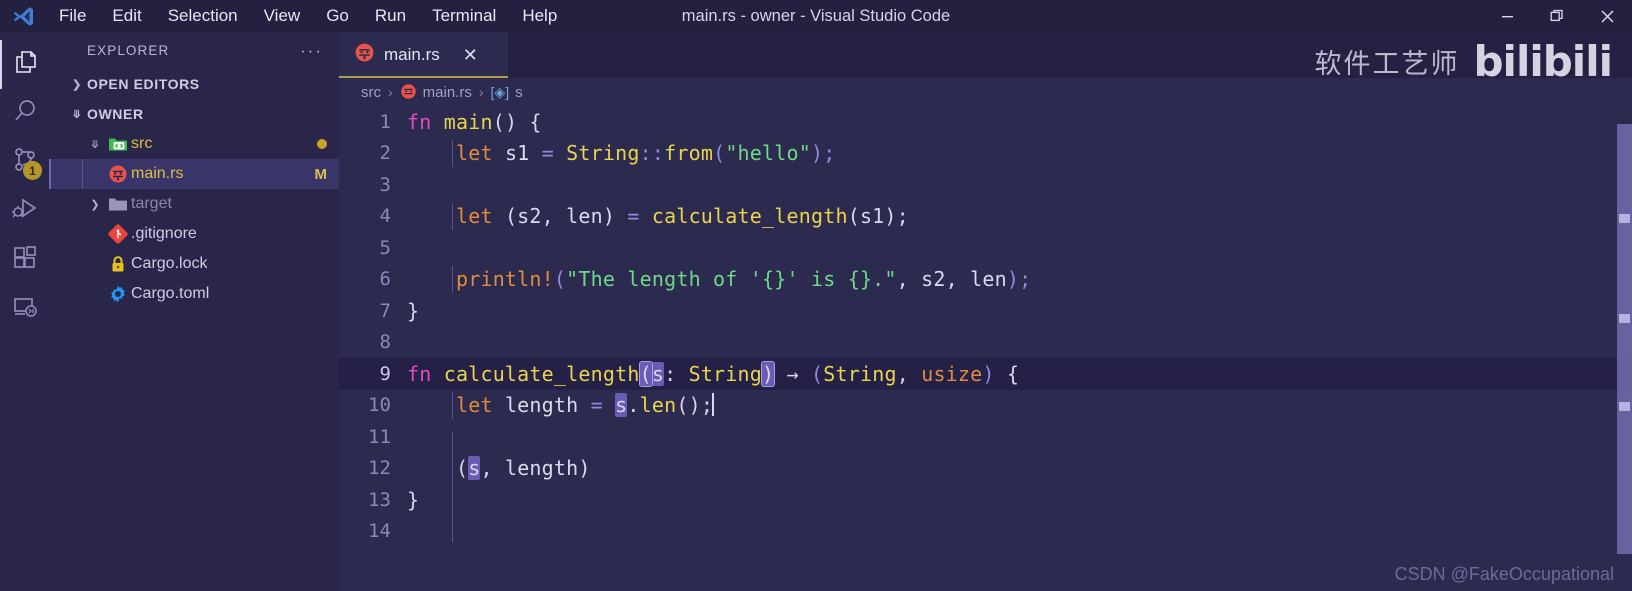  What do you see at coordinates (952, 373) in the screenshot?
I see `token-usize: usize` at bounding box center [952, 373].